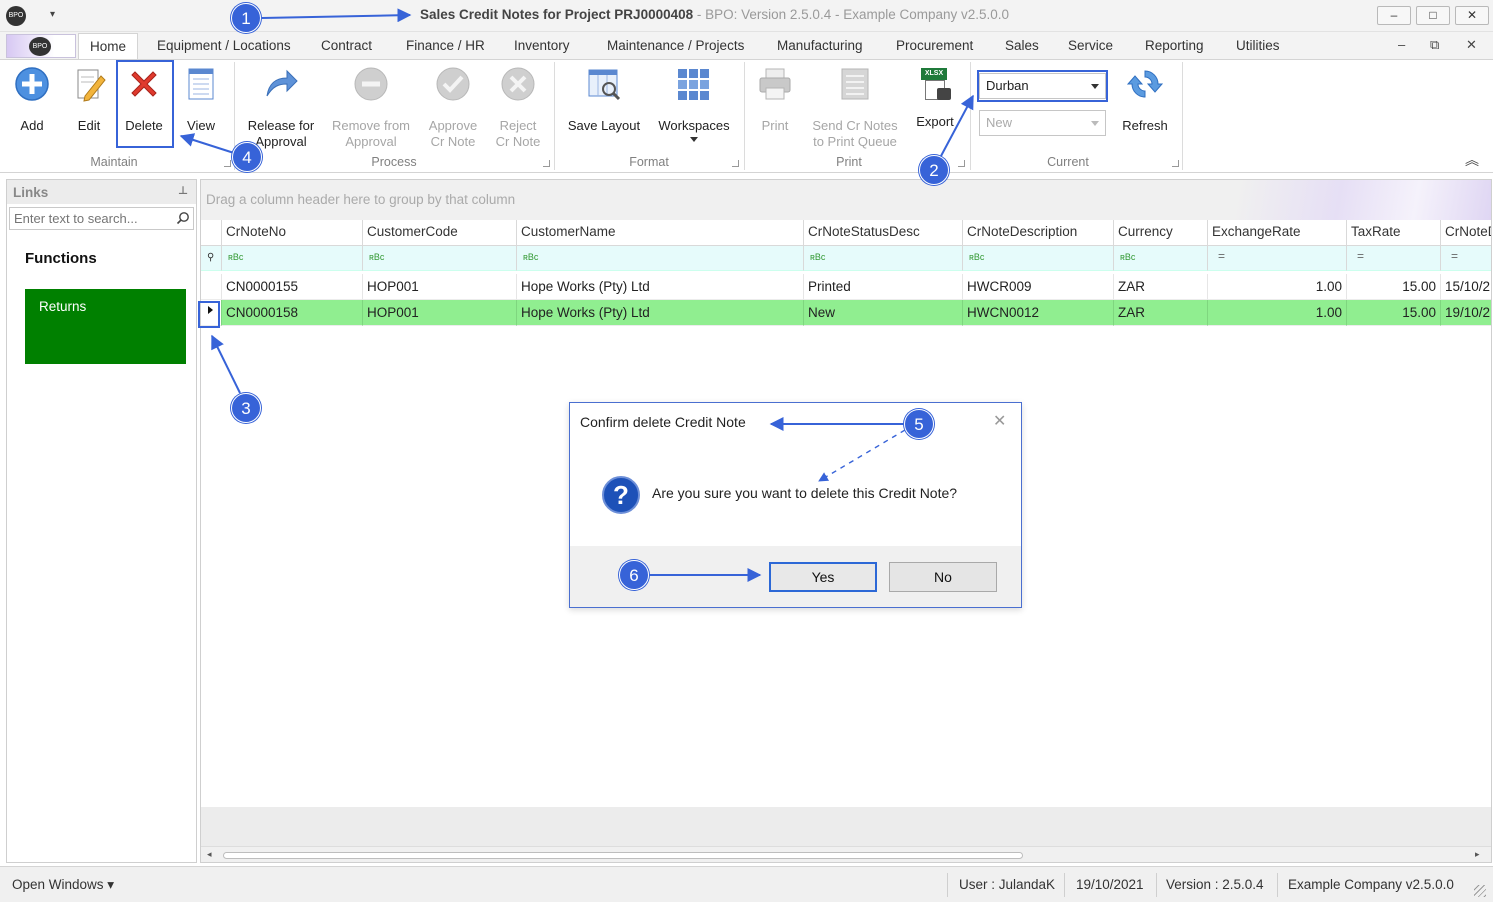 The image size is (1493, 902). Describe the element at coordinates (1175, 163) in the screenshot. I see `current-launcher-icon` at that location.